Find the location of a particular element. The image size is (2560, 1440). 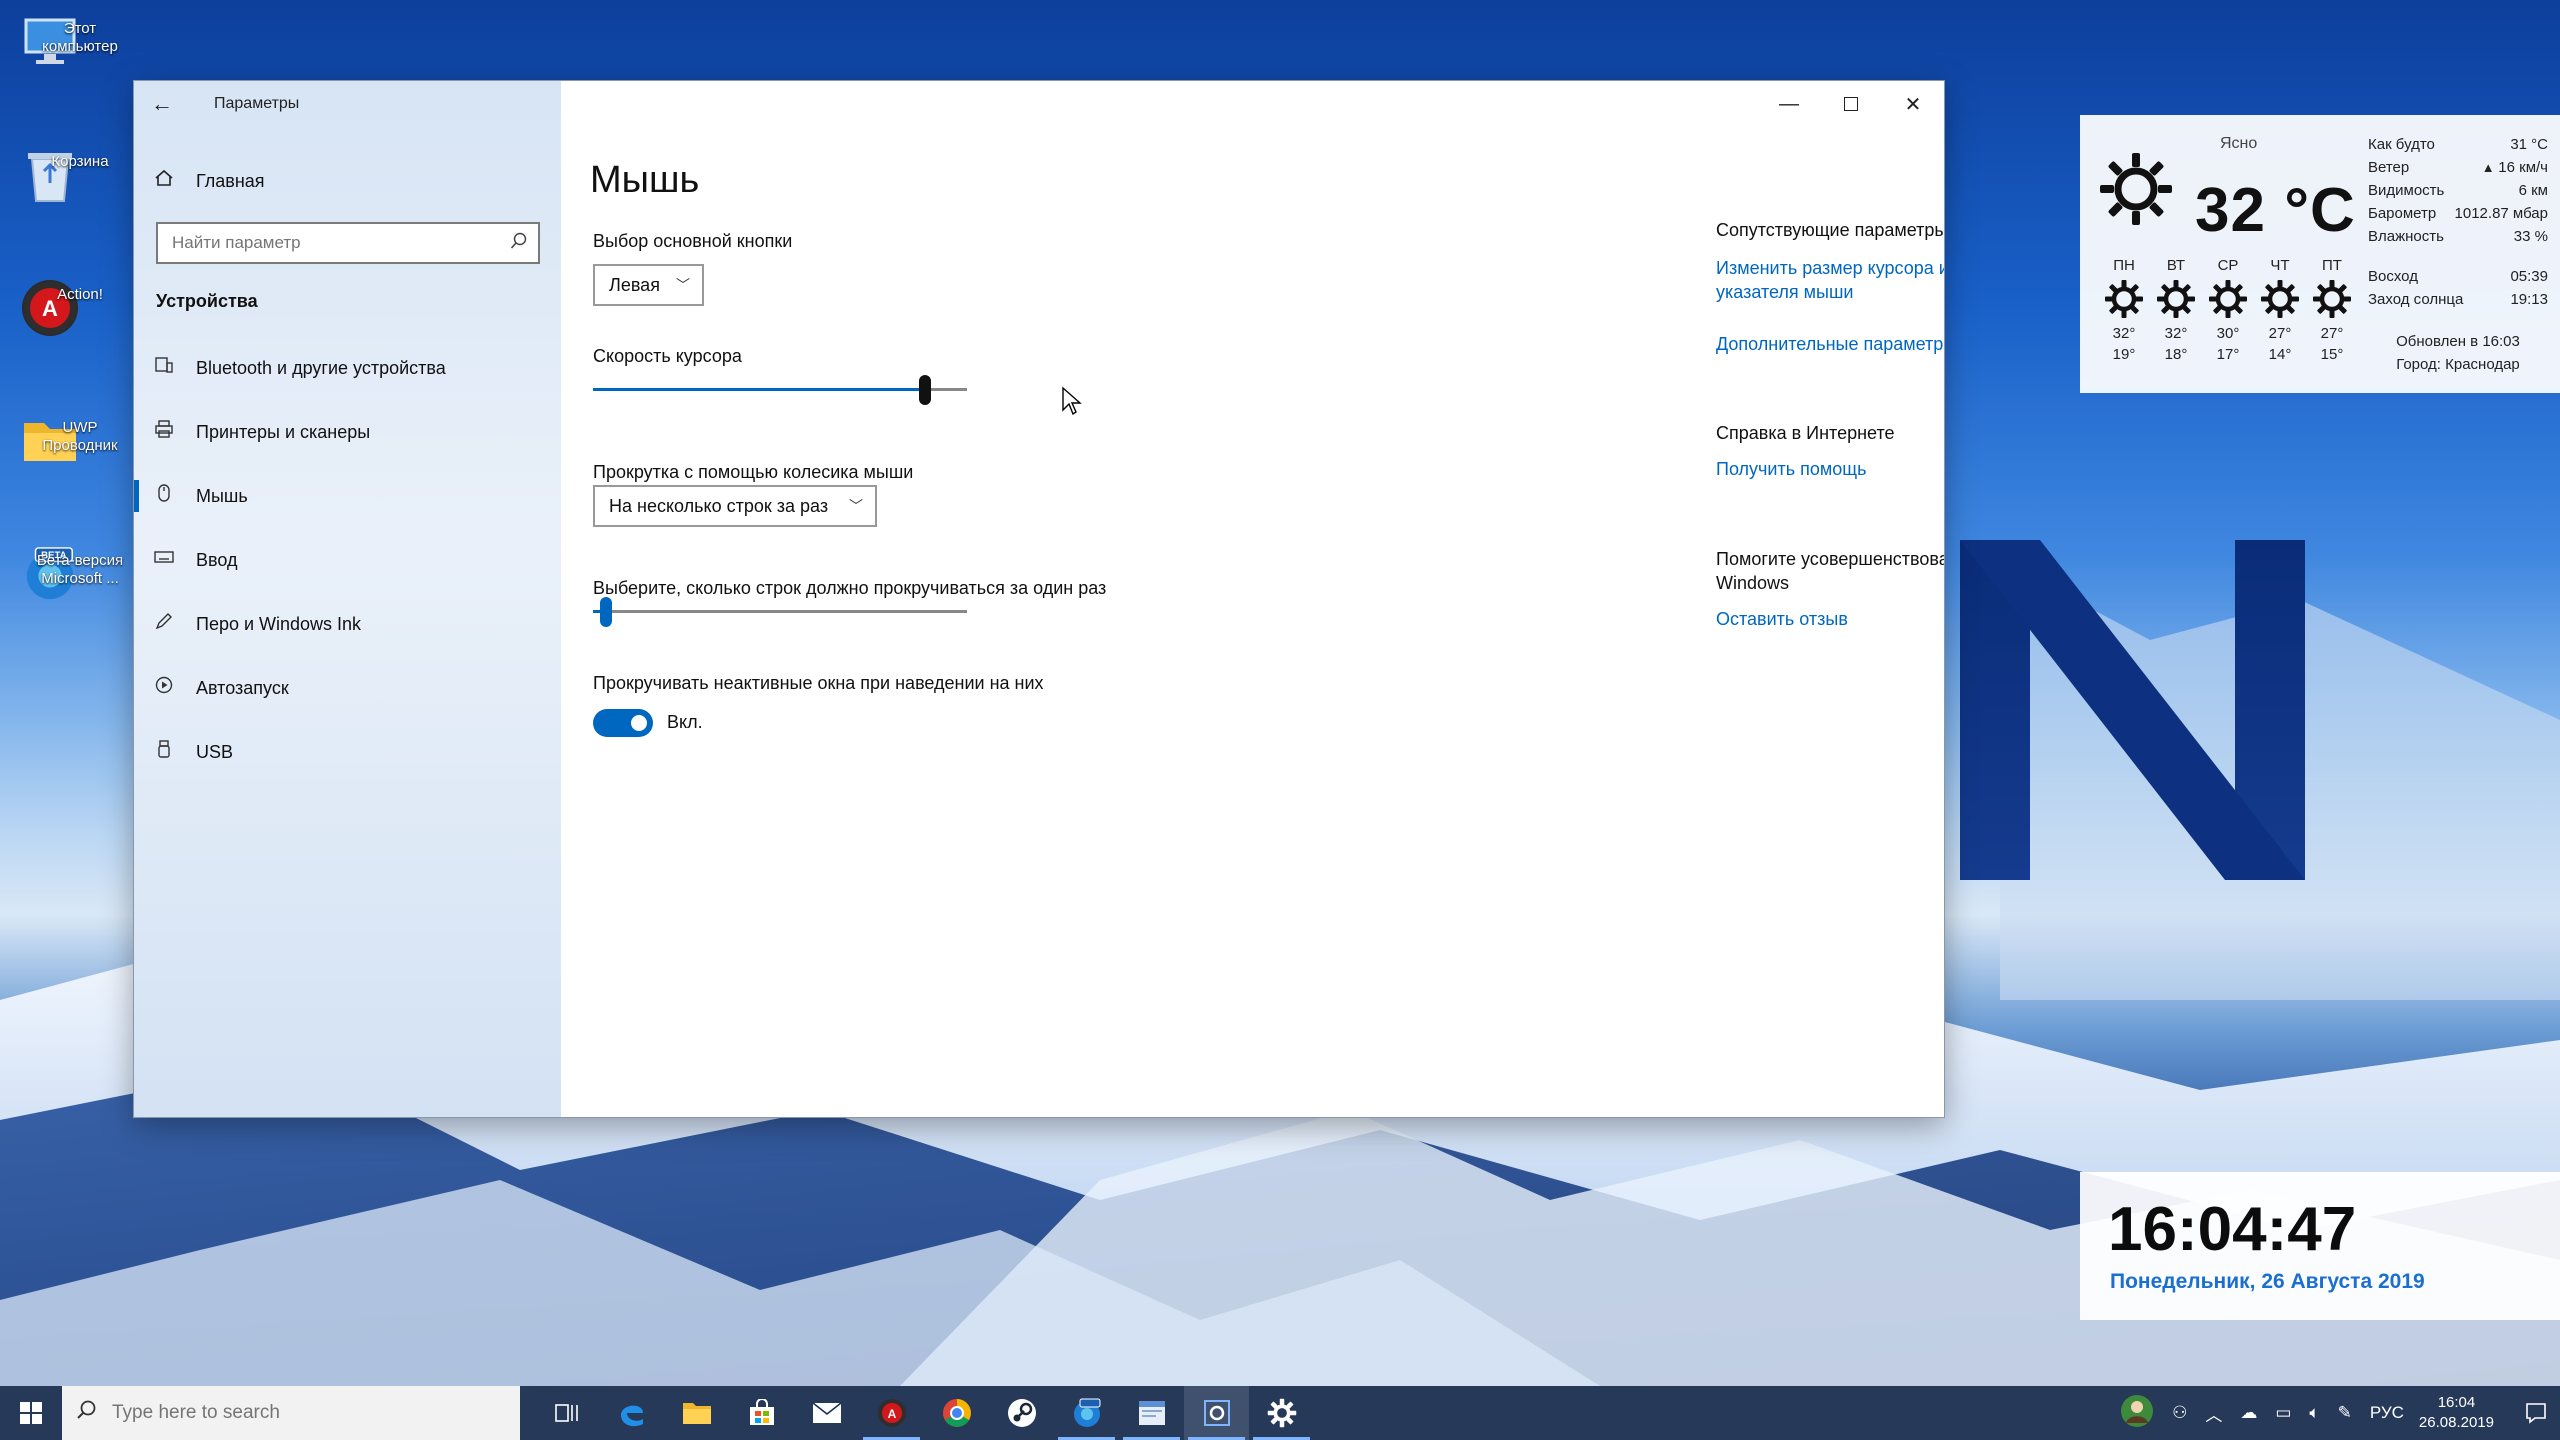

desktop-icon-action: A Action! is located at coordinates (51, 342).